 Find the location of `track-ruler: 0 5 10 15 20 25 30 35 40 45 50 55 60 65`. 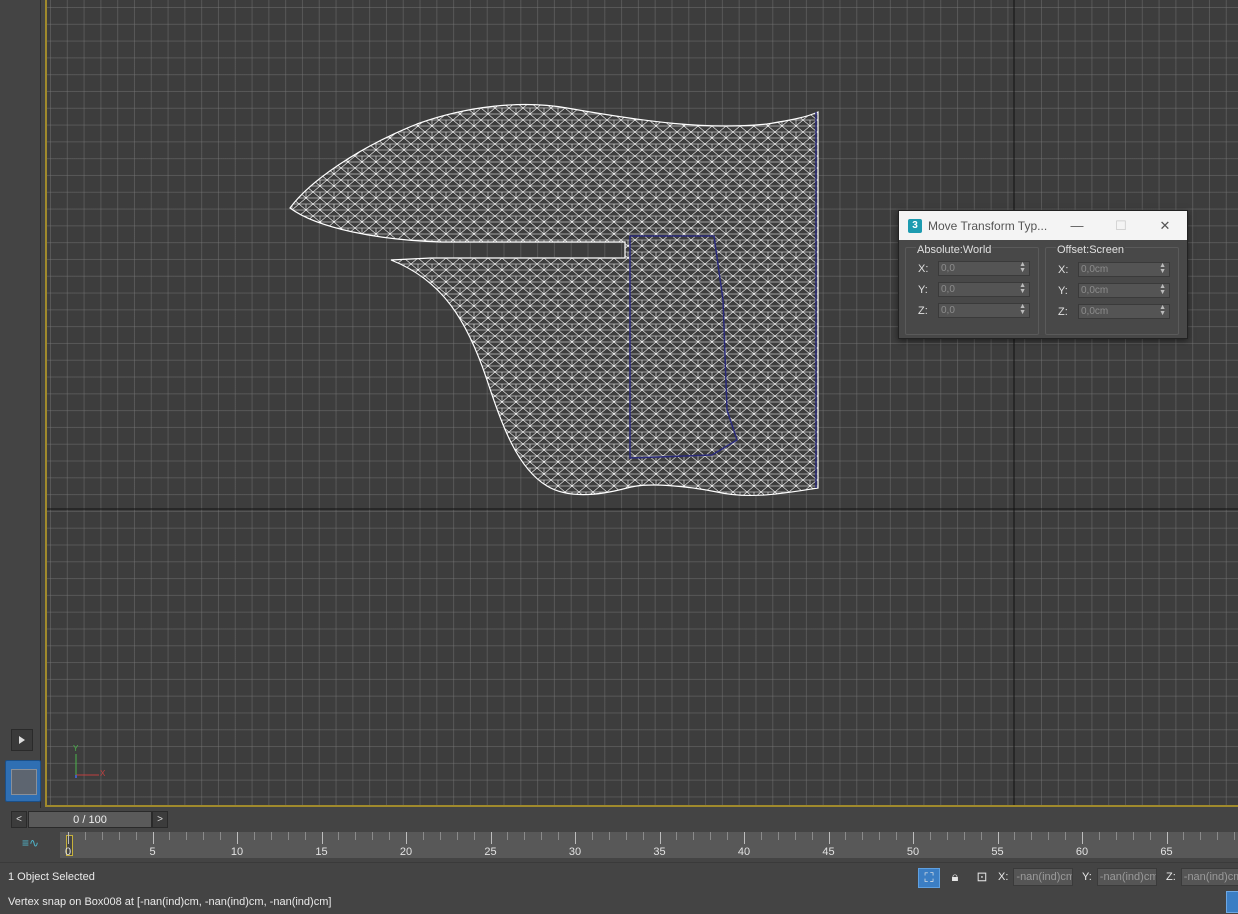

track-ruler: 0 5 10 15 20 25 30 35 40 45 50 55 60 65 is located at coordinates (649, 845).